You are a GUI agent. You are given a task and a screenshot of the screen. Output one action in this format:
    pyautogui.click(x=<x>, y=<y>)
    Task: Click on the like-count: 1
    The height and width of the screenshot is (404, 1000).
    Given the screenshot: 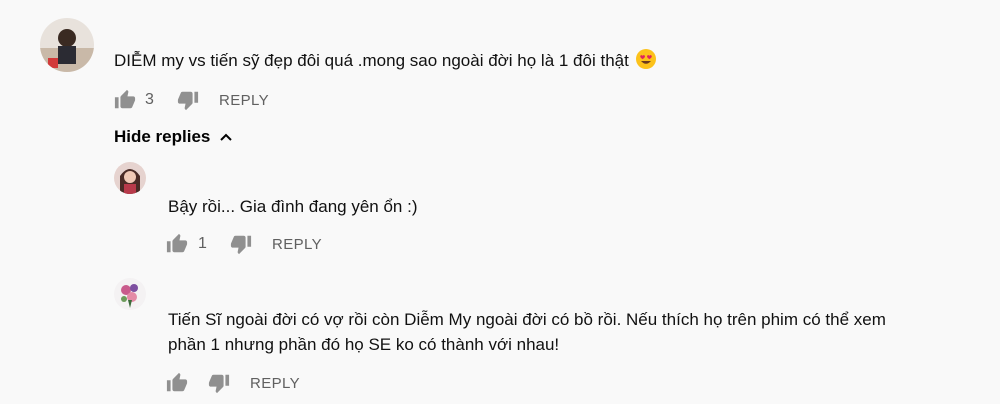 What is the action you would take?
    pyautogui.click(x=202, y=243)
    